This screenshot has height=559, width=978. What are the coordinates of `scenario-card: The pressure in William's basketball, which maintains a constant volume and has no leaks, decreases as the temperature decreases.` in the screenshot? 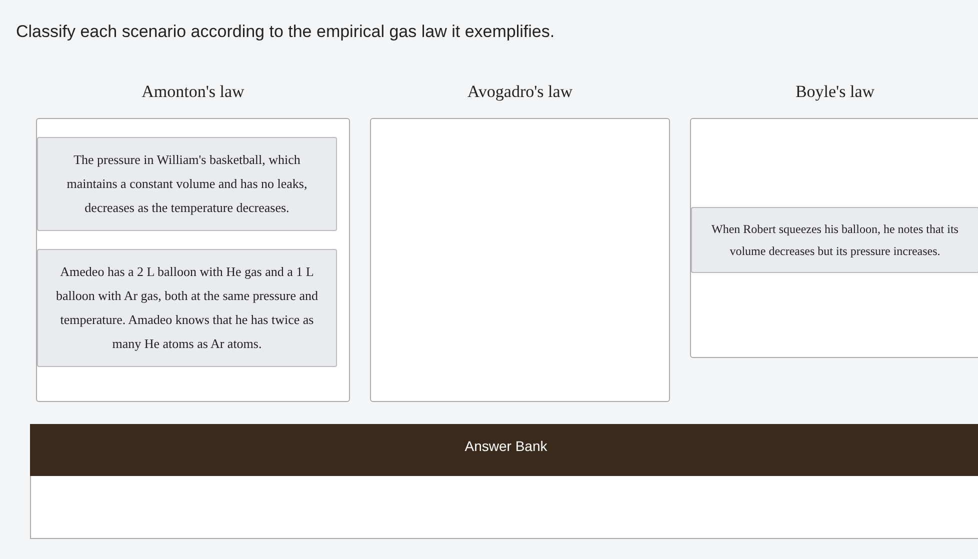 It's located at (187, 184).